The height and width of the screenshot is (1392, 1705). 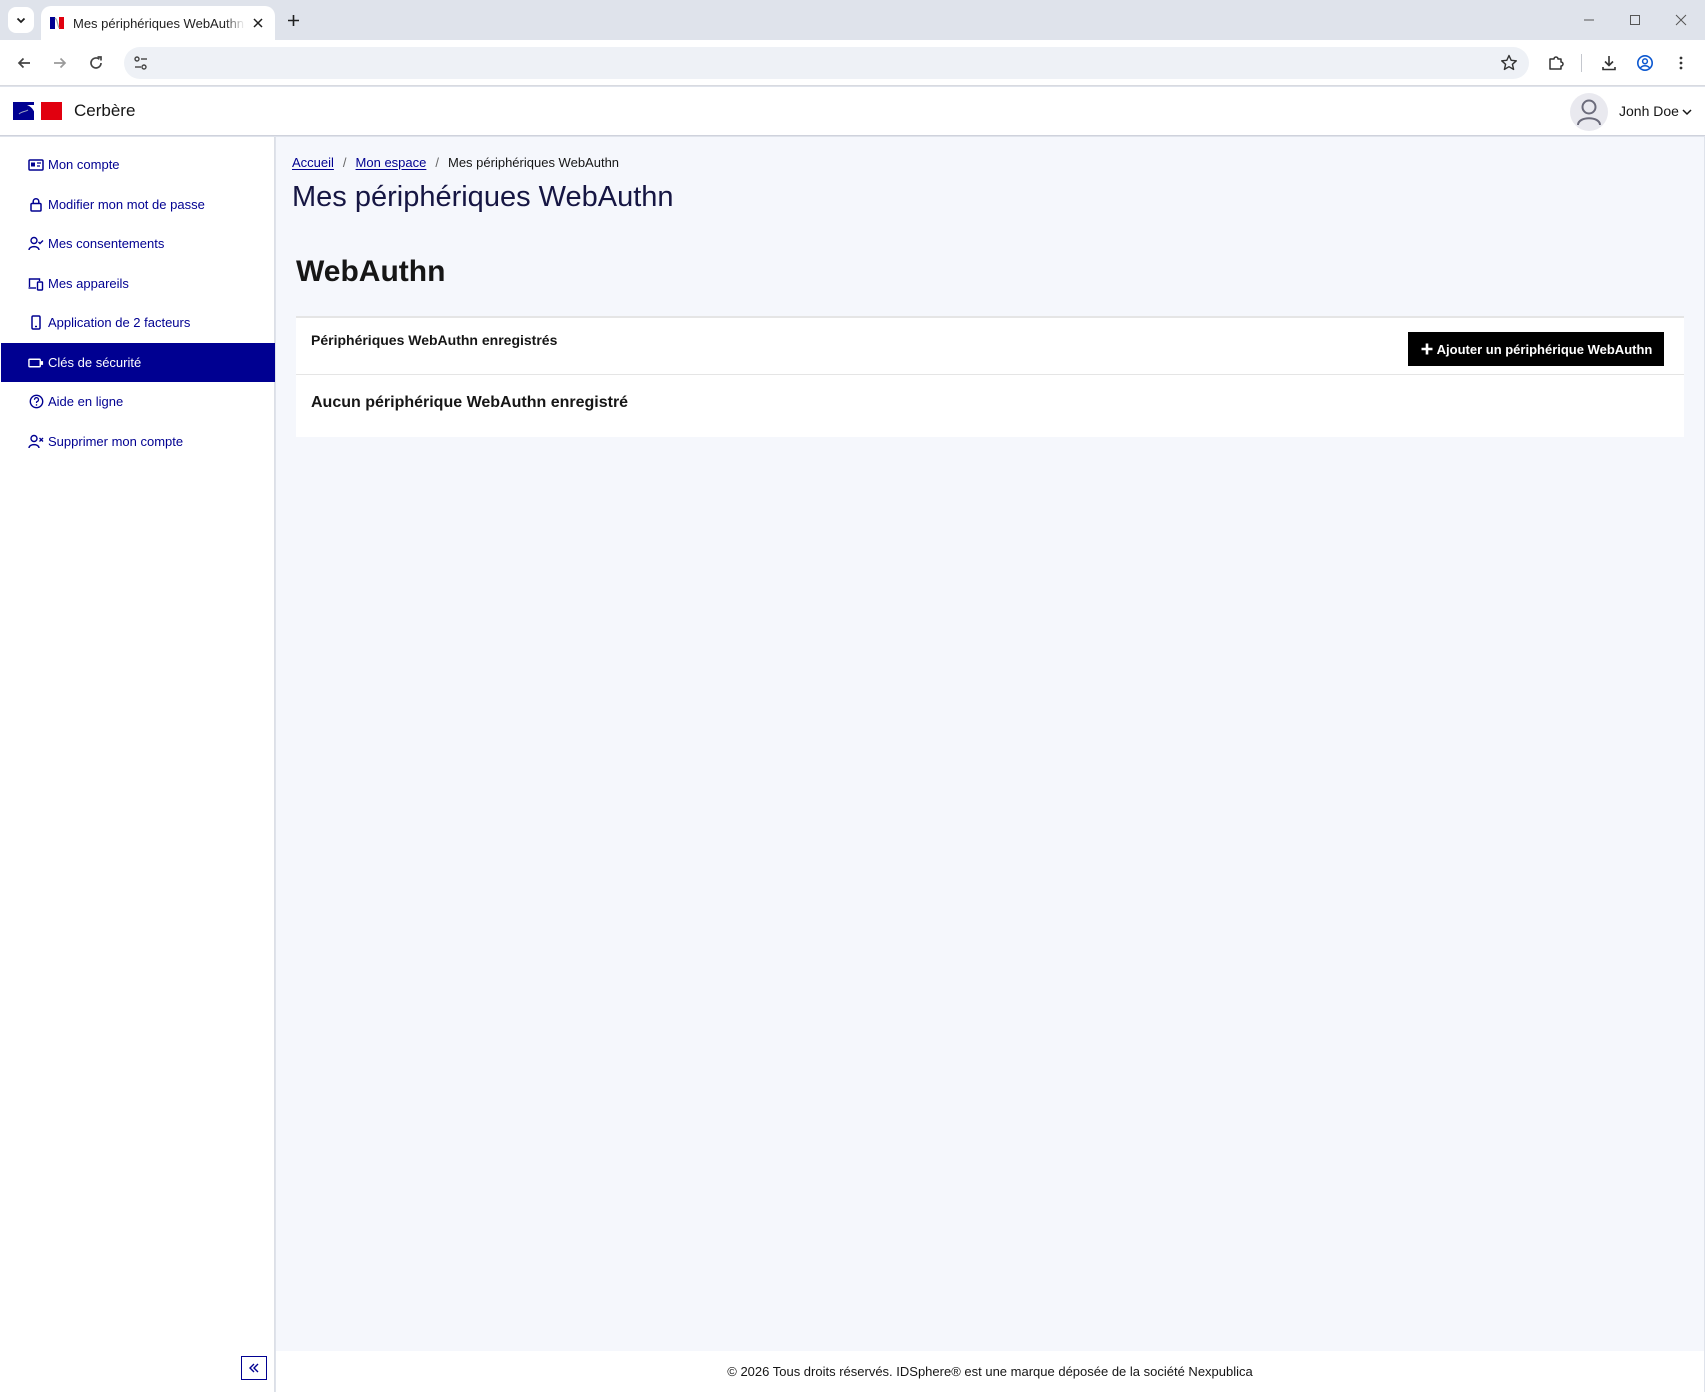 What do you see at coordinates (104, 111) in the screenshot?
I see `brand-name: Cerbère` at bounding box center [104, 111].